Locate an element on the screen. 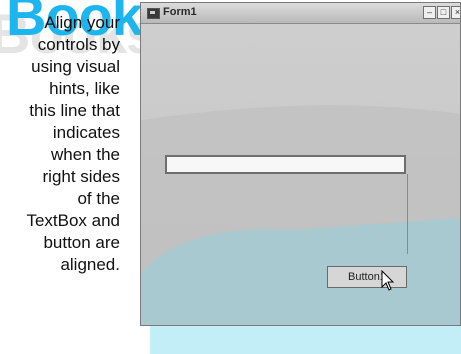 The width and height of the screenshot is (461, 354). caption-line: button are is located at coordinates (81, 242).